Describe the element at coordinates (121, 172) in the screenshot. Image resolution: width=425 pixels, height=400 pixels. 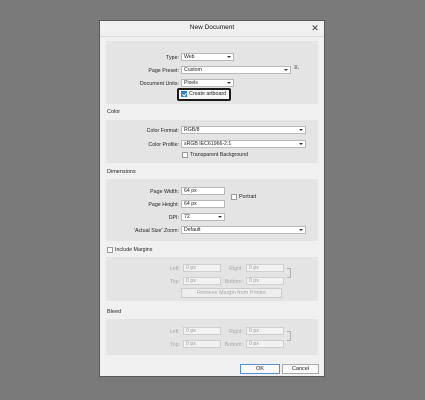
I see `dimensions-section-title: Dimensions` at that location.